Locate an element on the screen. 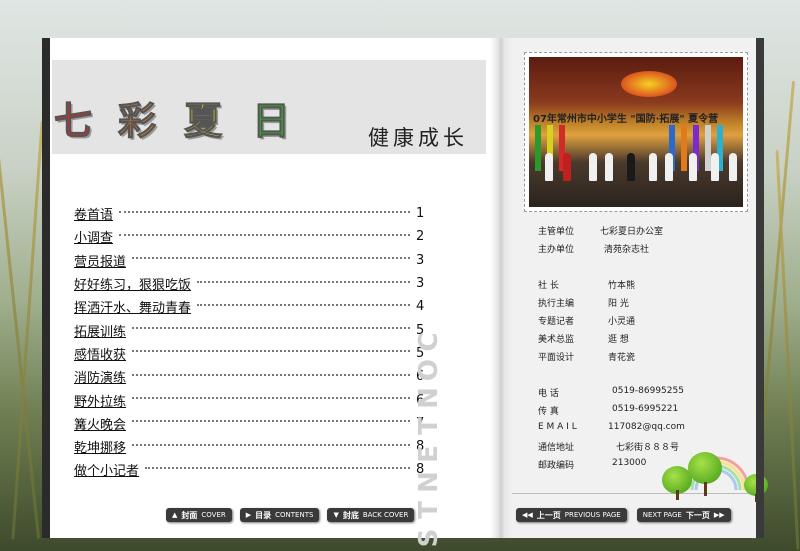 This screenshot has width=800, height=551. staff-key: 美术总监 is located at coordinates (556, 340).